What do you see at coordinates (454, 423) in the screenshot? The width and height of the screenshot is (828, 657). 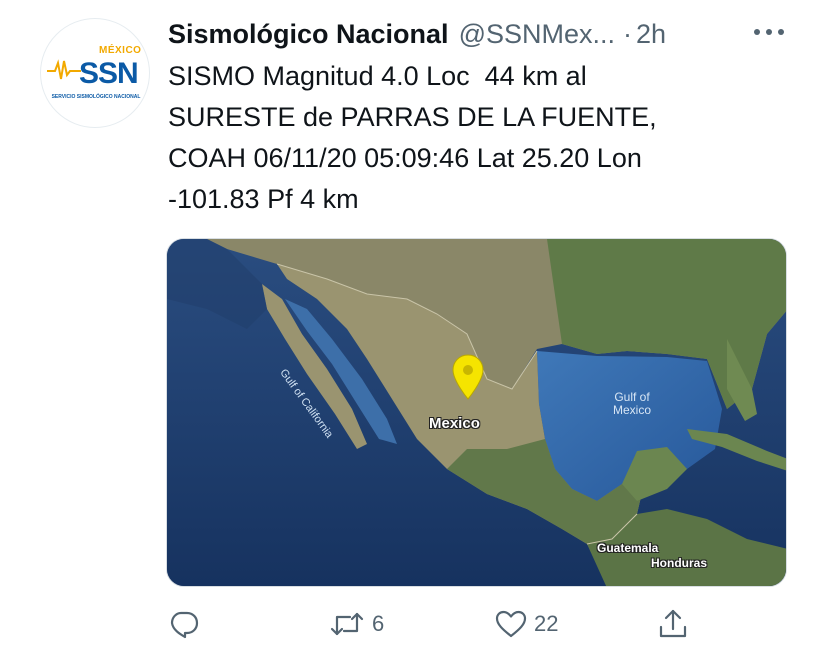 I see `map-label-mexico: Mexico` at bounding box center [454, 423].